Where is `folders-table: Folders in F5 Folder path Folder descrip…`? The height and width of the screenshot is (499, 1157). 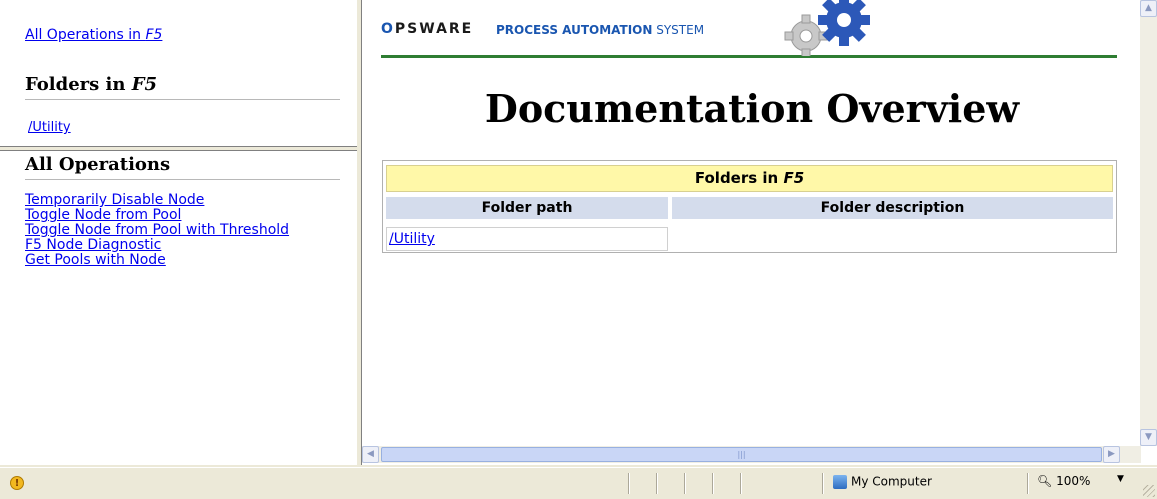
folders-table: Folders in F5 Folder path Folder descrip… is located at coordinates (749, 206).